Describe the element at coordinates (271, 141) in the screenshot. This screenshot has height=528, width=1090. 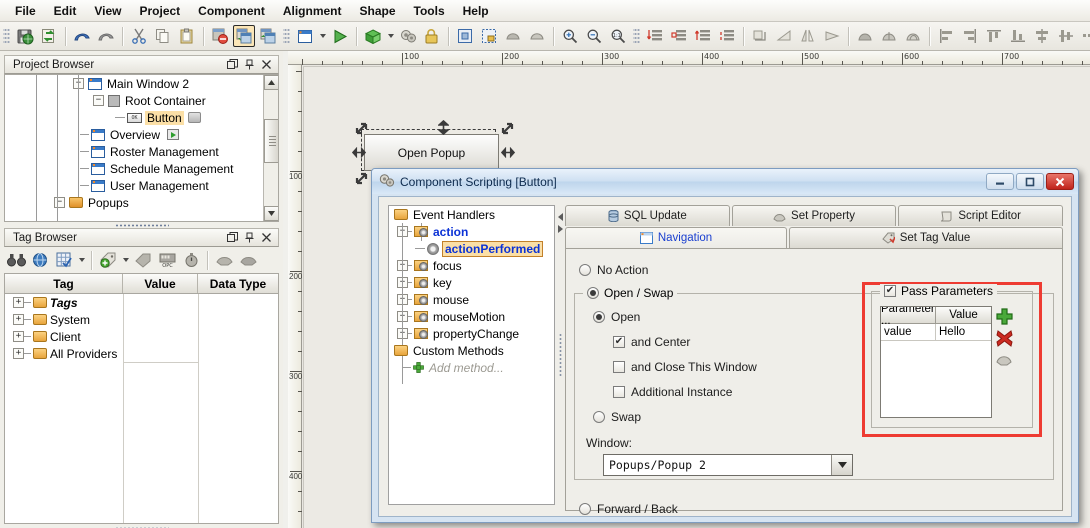
I see `scrollbar-thumb` at that location.